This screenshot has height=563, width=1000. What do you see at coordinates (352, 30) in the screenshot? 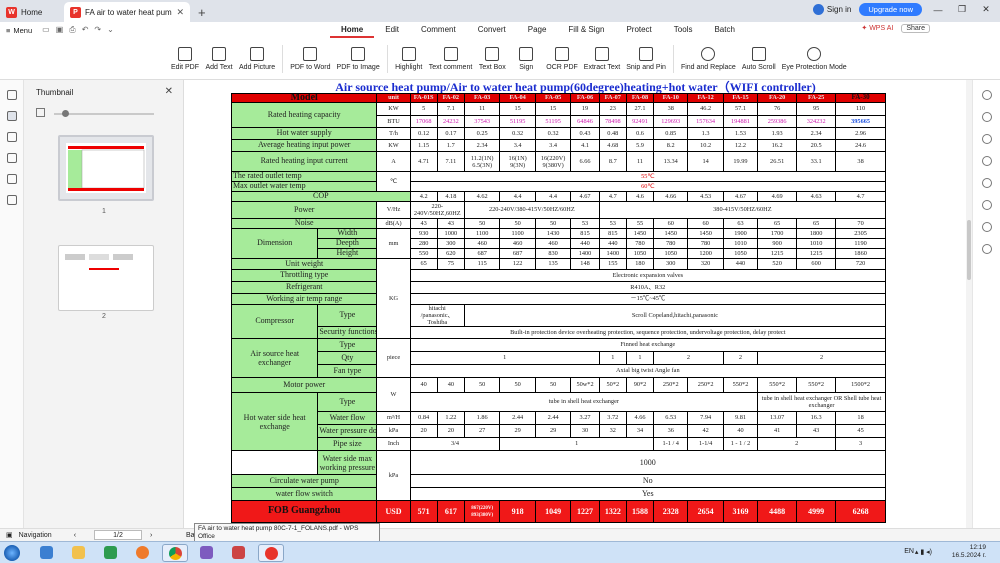
I see `tab-home: Home` at bounding box center [352, 30].